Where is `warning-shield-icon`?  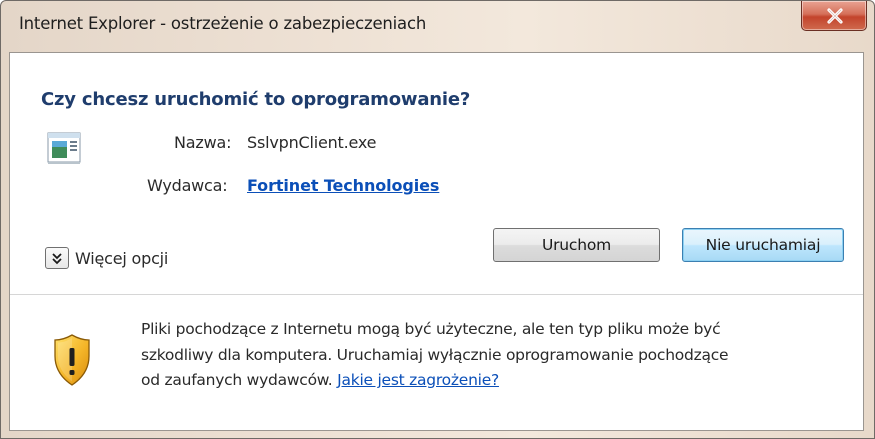
warning-shield-icon is located at coordinates (72, 362).